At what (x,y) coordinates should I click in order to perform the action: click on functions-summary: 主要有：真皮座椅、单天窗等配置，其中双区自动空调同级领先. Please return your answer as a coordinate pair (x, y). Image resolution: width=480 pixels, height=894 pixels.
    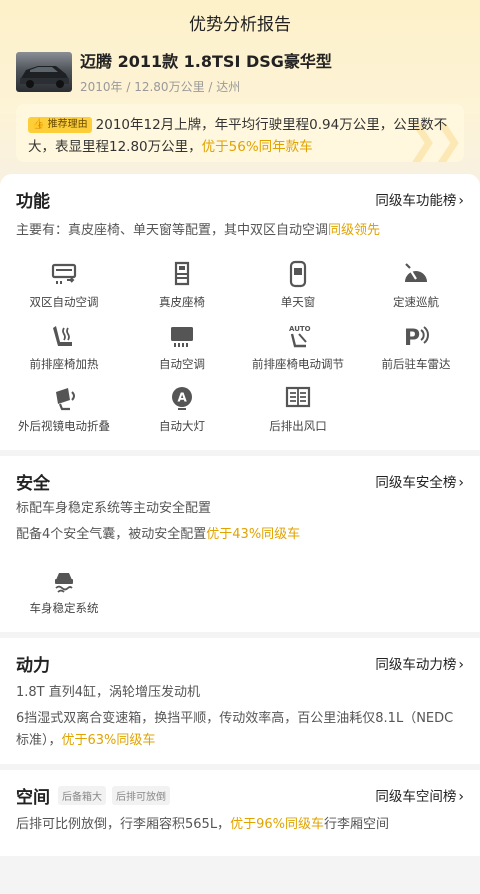
    Looking at the image, I should click on (198, 230).